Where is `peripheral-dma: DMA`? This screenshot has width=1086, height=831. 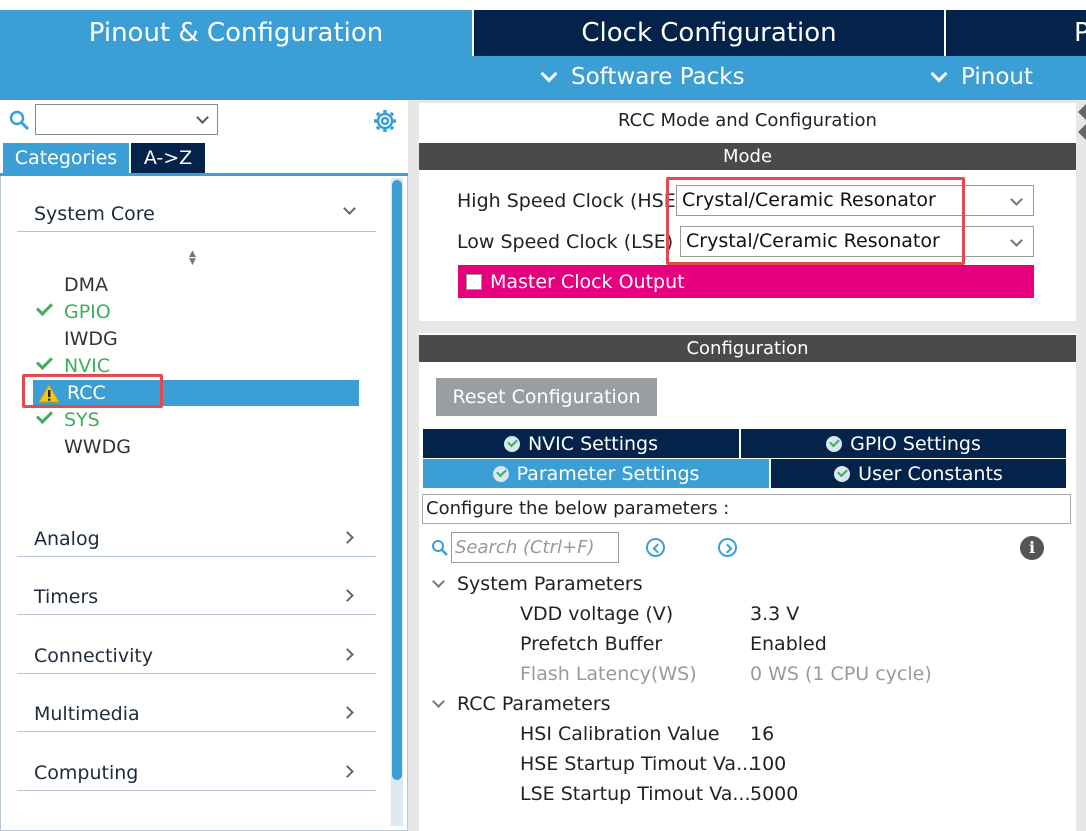 peripheral-dma: DMA is located at coordinates (86, 285).